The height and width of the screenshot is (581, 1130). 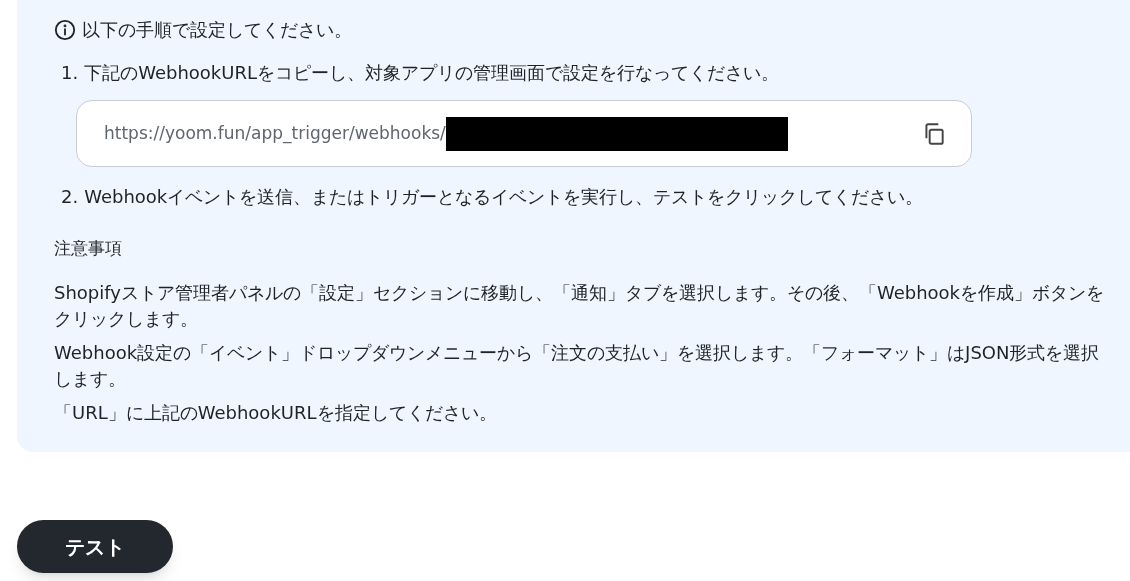 What do you see at coordinates (88, 248) in the screenshot?
I see `notes-title: 注意事項` at bounding box center [88, 248].